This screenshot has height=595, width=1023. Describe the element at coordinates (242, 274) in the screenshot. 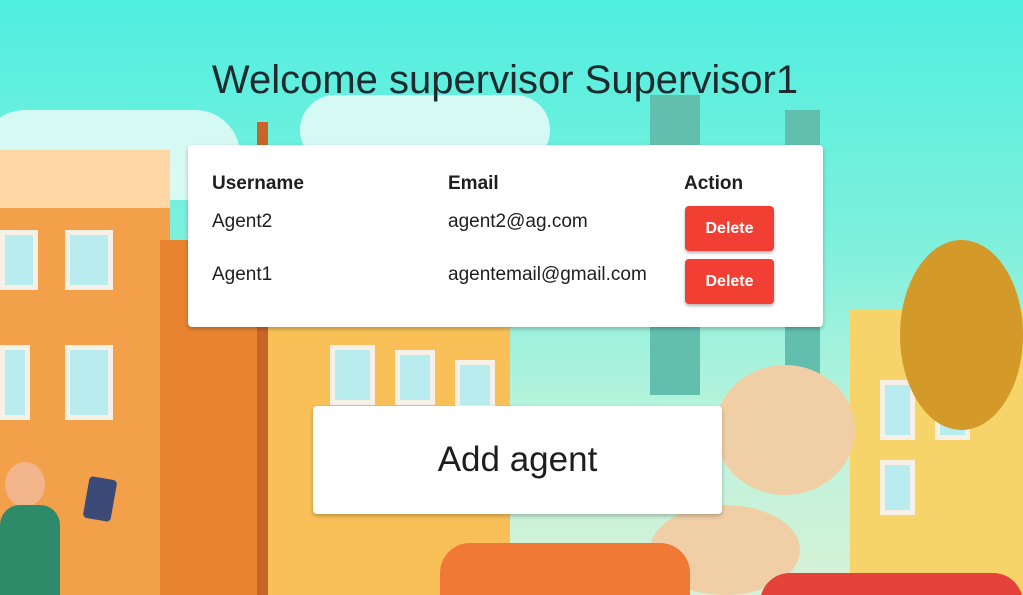

I see `agent-username: Agent1` at that location.